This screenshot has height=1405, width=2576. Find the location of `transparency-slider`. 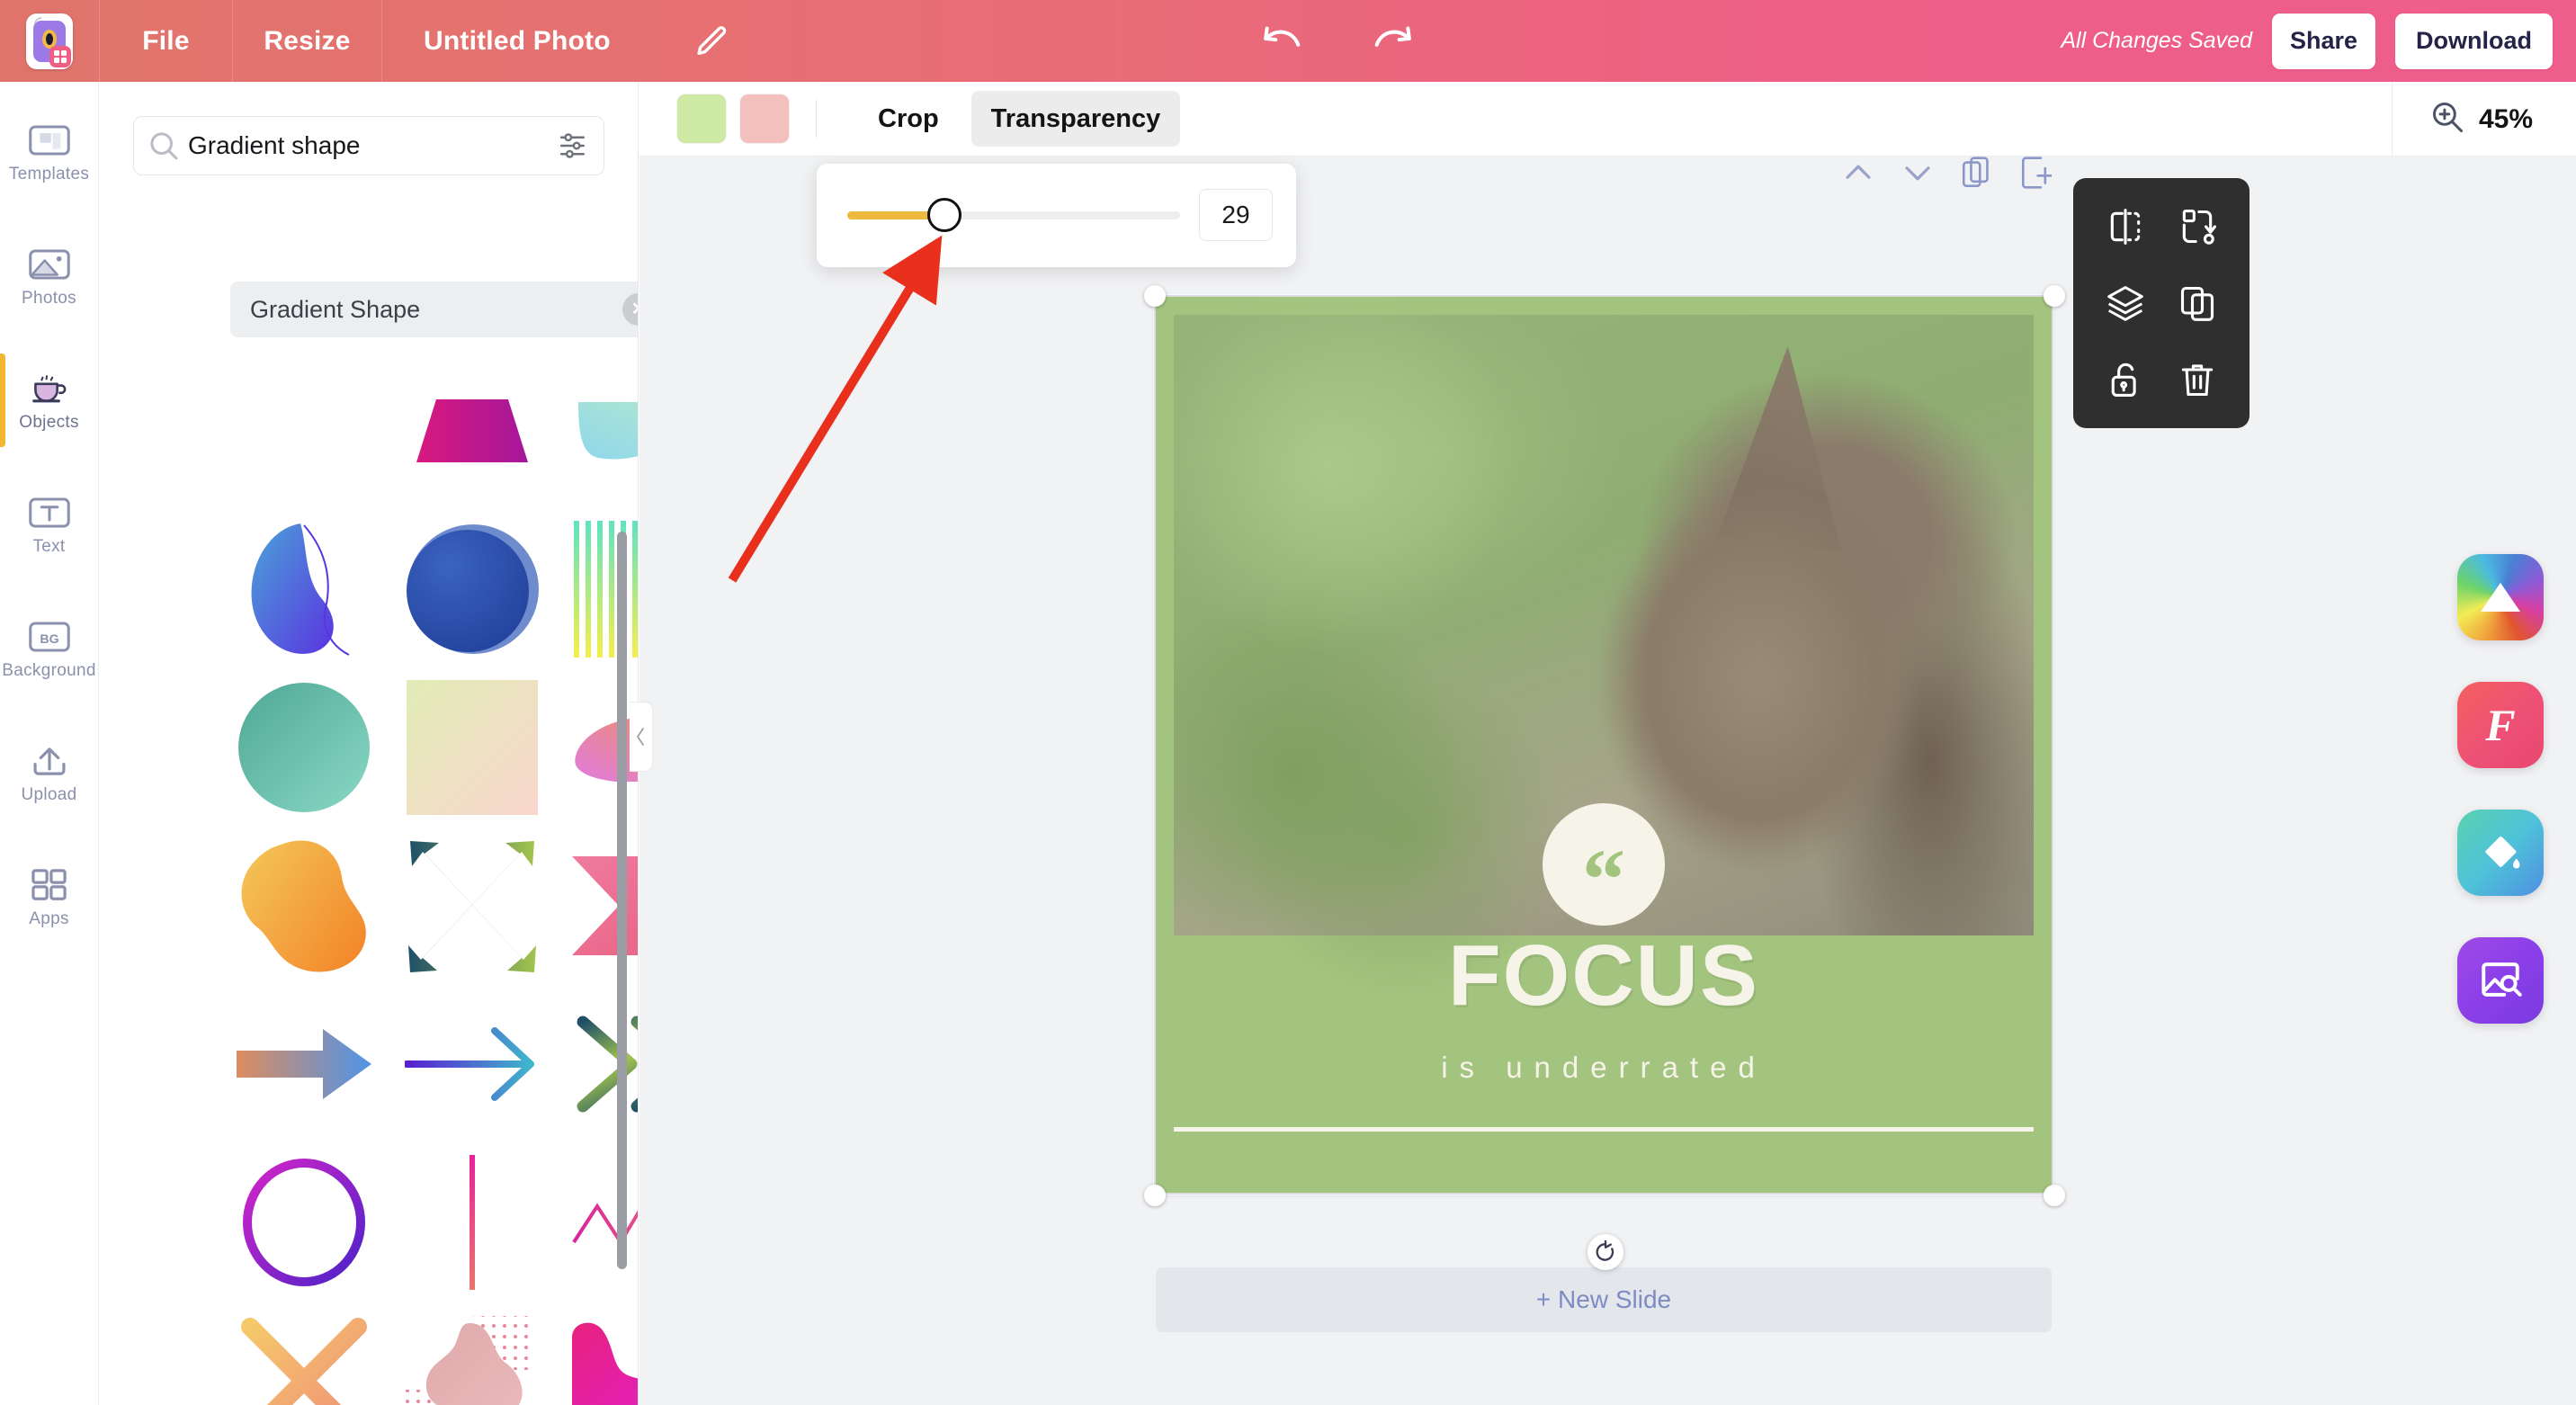

transparency-slider is located at coordinates (1013, 215).